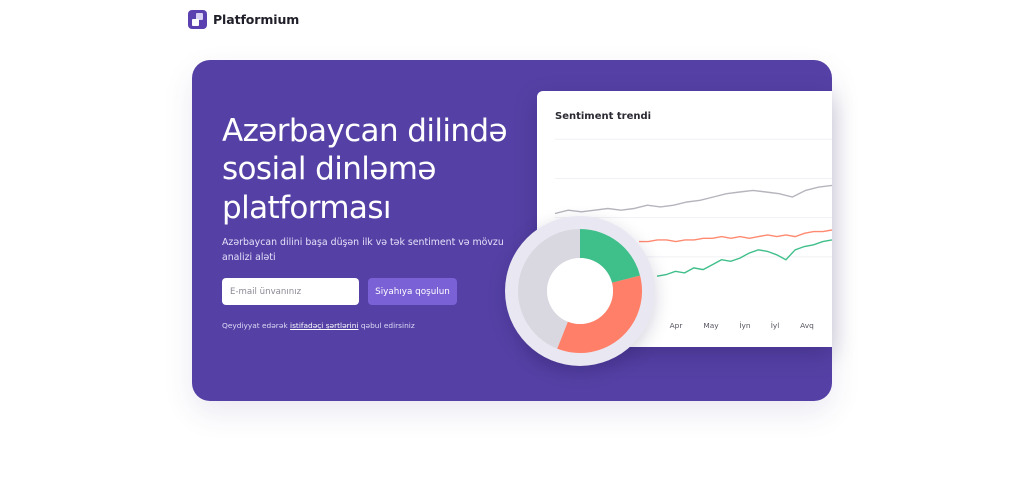 This screenshot has height=504, width=1024. What do you see at coordinates (807, 325) in the screenshot?
I see `x-tick-label: Avq` at bounding box center [807, 325].